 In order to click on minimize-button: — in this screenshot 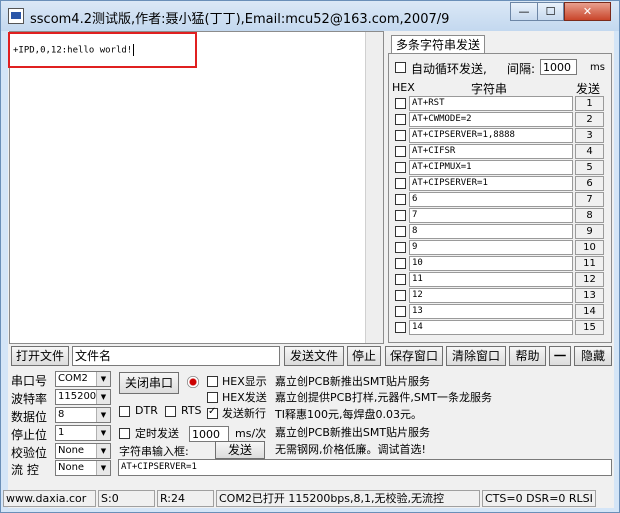, I will do `click(524, 11)`.